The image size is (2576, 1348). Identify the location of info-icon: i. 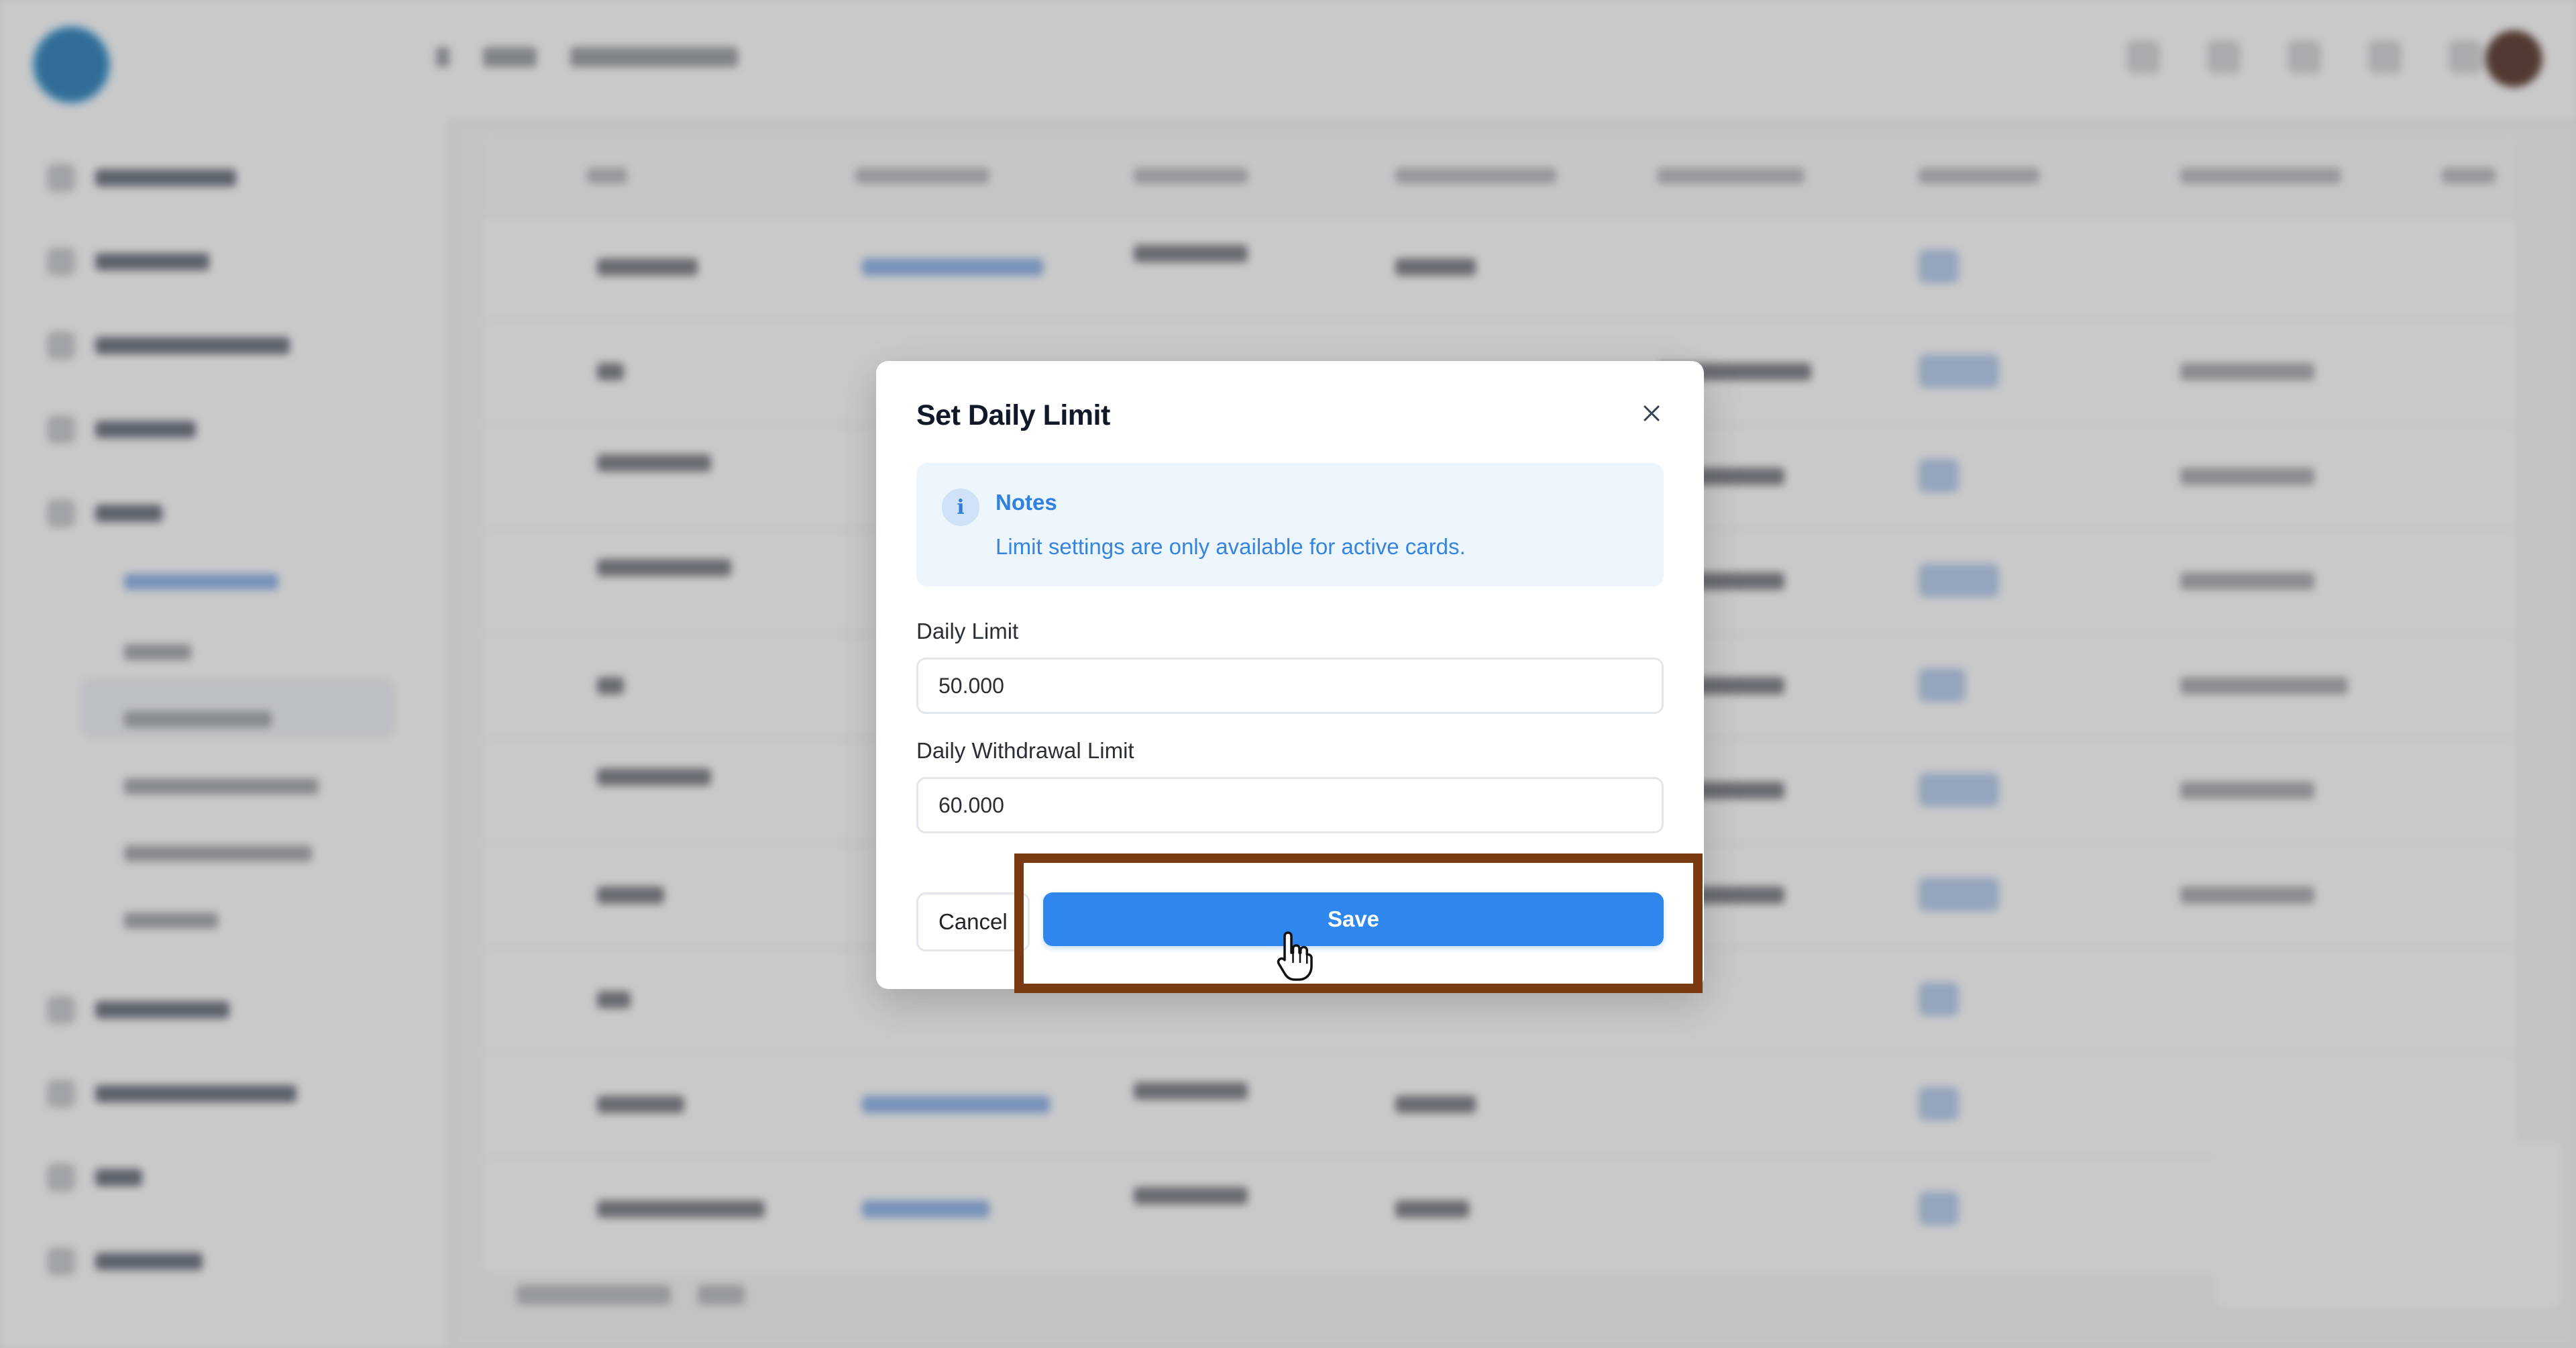
(960, 507).